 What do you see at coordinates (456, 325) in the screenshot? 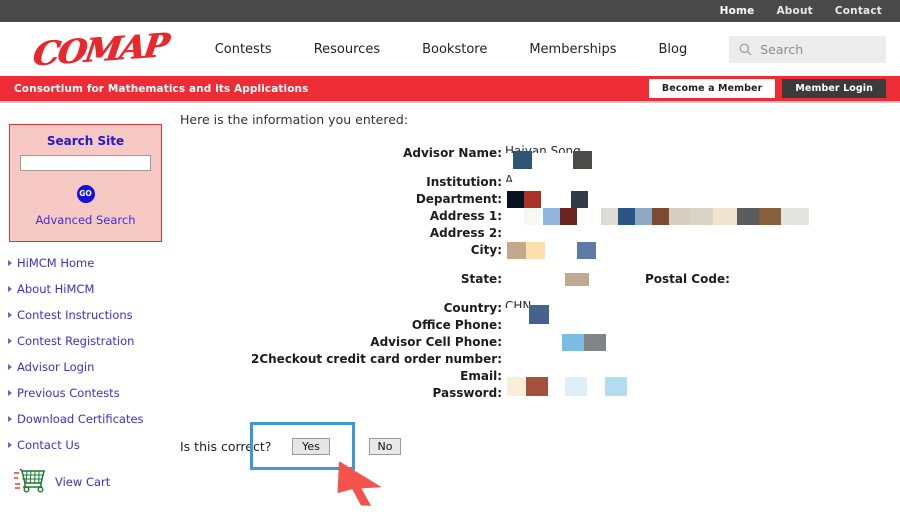
I see `field-label: Office Phone:` at bounding box center [456, 325].